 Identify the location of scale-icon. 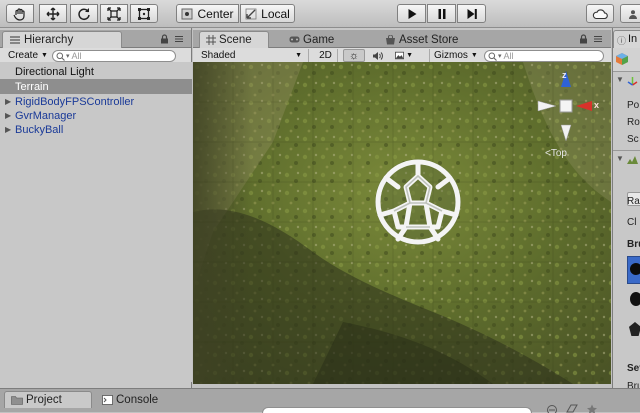
(114, 14).